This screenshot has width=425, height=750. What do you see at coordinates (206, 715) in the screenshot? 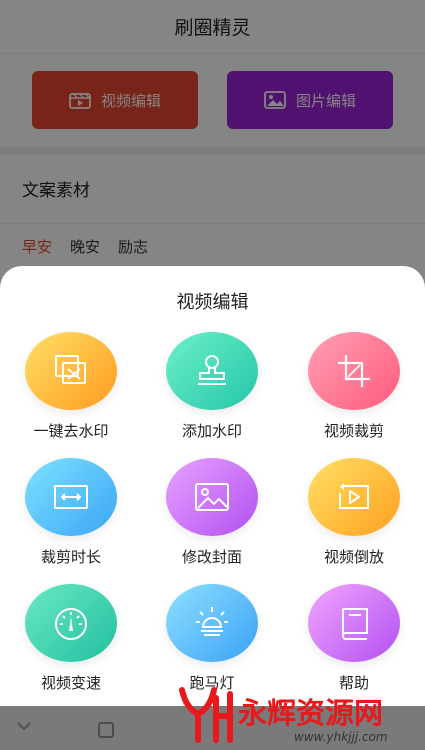
I see `watermark-logo` at bounding box center [206, 715].